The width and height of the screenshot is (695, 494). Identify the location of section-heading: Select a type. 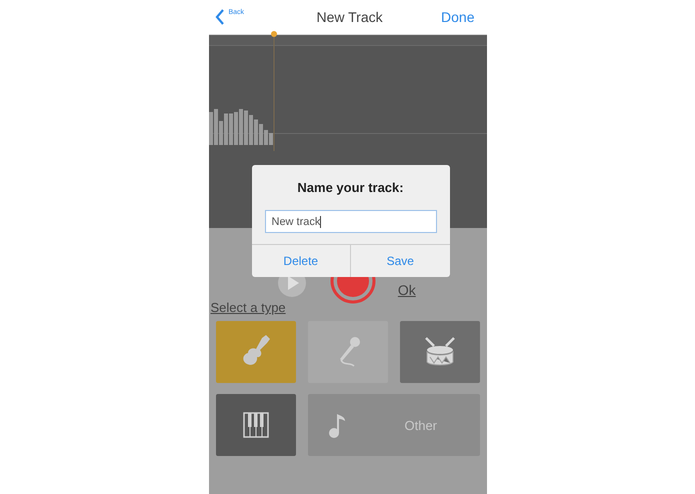
(248, 307).